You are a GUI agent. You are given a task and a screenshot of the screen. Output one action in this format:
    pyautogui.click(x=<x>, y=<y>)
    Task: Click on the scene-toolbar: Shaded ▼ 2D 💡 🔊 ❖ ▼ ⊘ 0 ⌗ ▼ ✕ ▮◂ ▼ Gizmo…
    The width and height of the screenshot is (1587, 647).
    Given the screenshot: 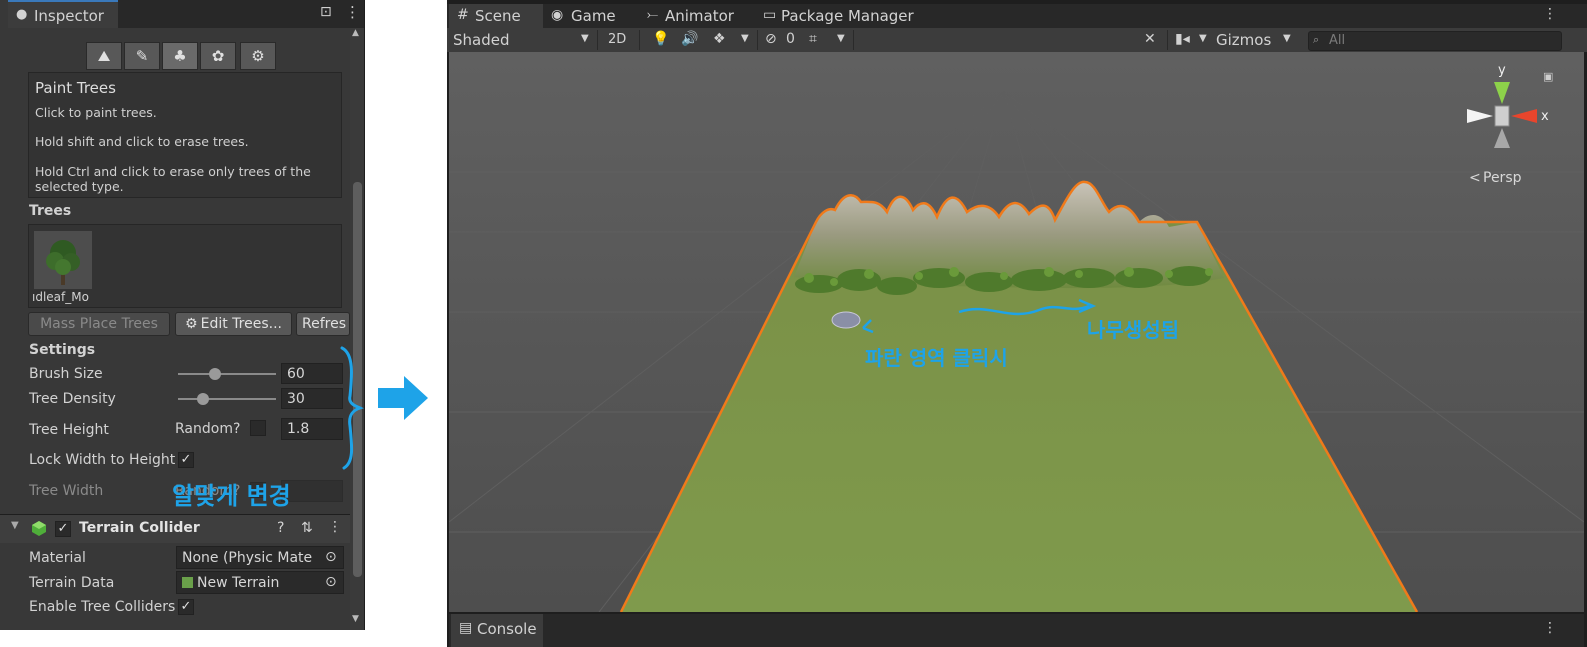 What is the action you would take?
    pyautogui.click(x=1017, y=40)
    